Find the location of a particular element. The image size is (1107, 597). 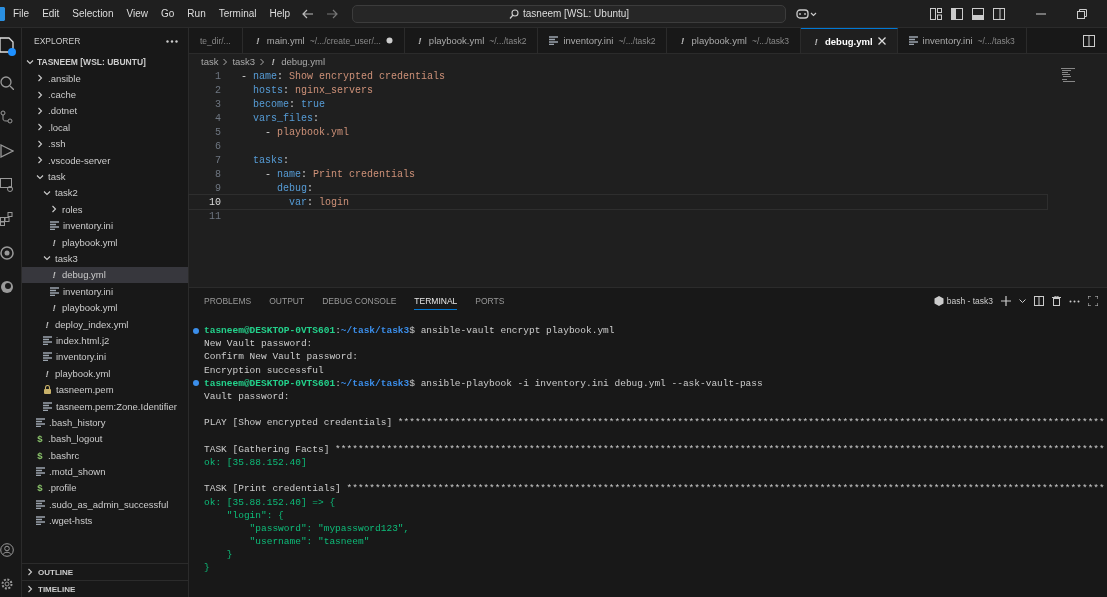

line-number: 1 is located at coordinates (217, 76).